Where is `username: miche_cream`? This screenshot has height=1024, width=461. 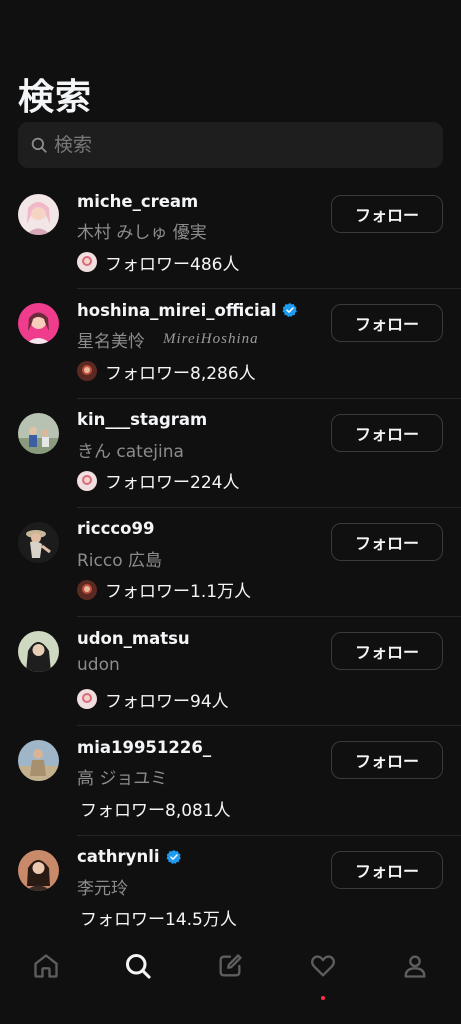
username: miche_cream is located at coordinates (137, 201).